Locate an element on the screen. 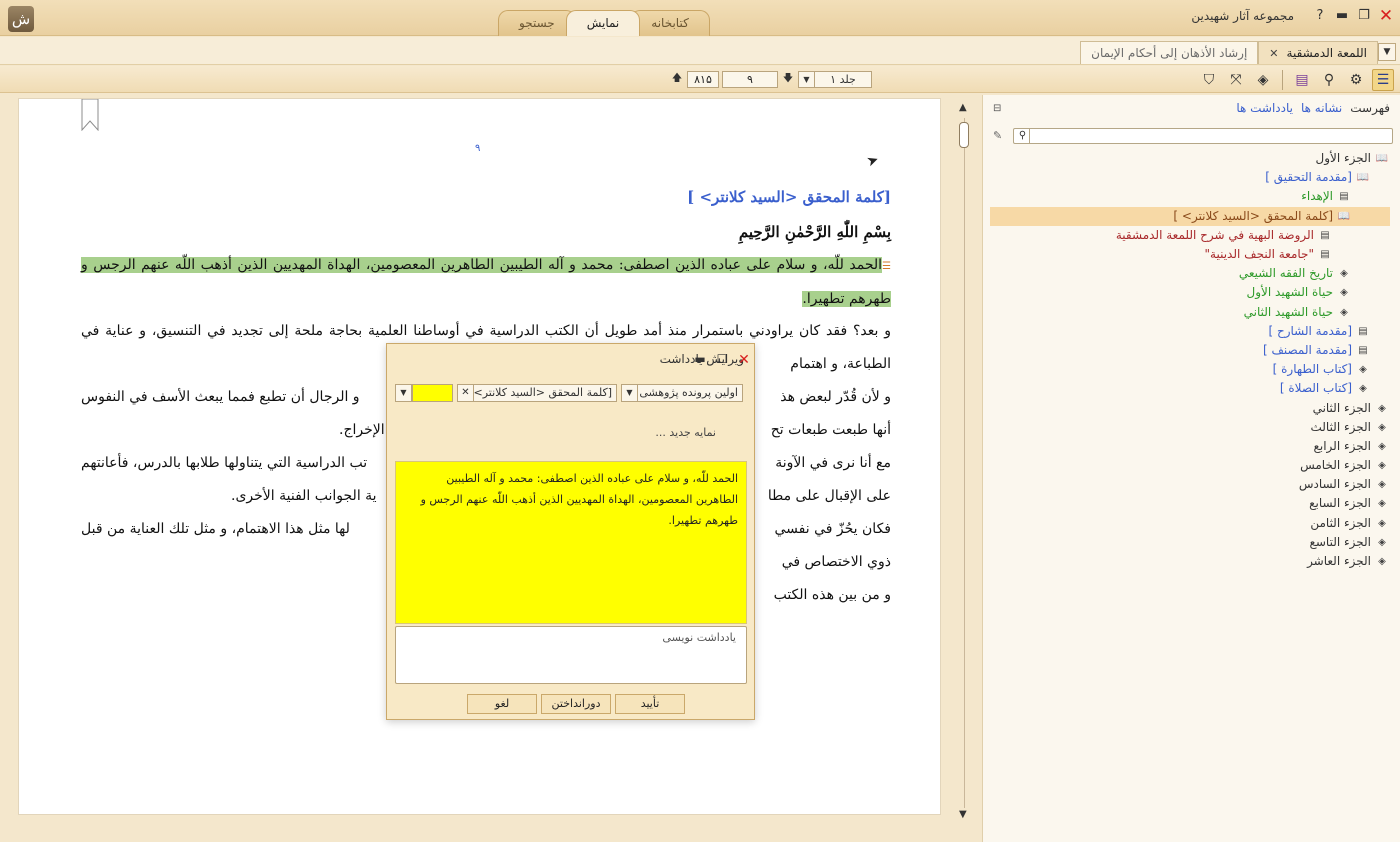 The width and height of the screenshot is (1400, 842). volume-select: ▼ جلد ۱ is located at coordinates (835, 79).